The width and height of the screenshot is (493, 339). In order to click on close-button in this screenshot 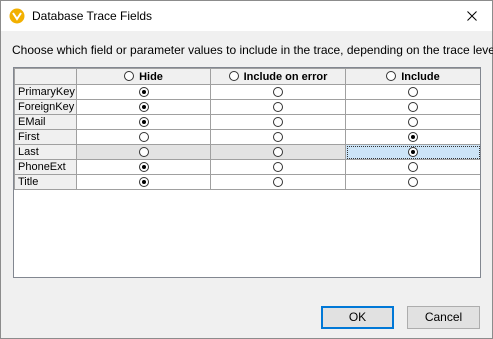, I will do `click(472, 16)`.